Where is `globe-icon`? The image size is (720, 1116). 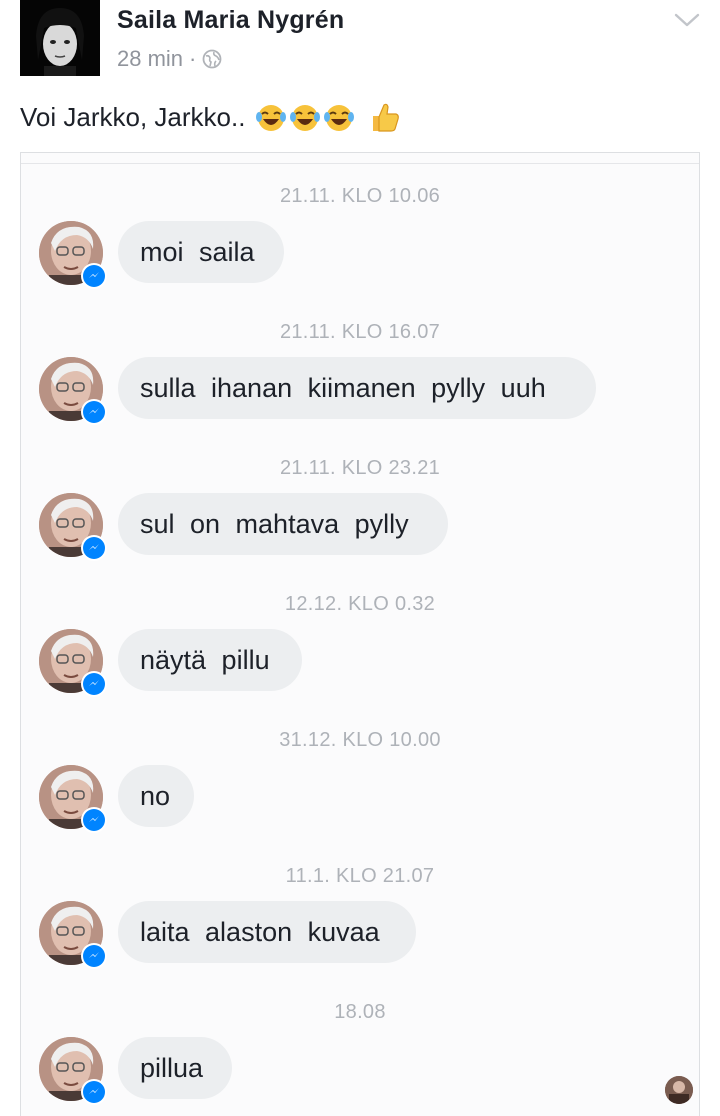 globe-icon is located at coordinates (212, 59).